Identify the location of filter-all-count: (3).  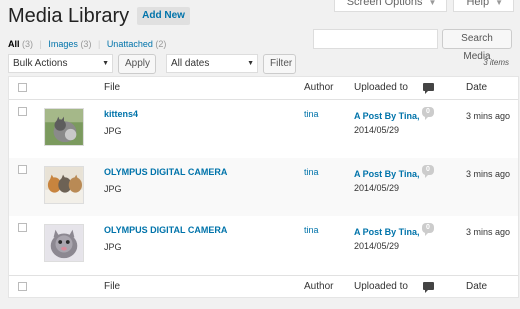
(28, 44).